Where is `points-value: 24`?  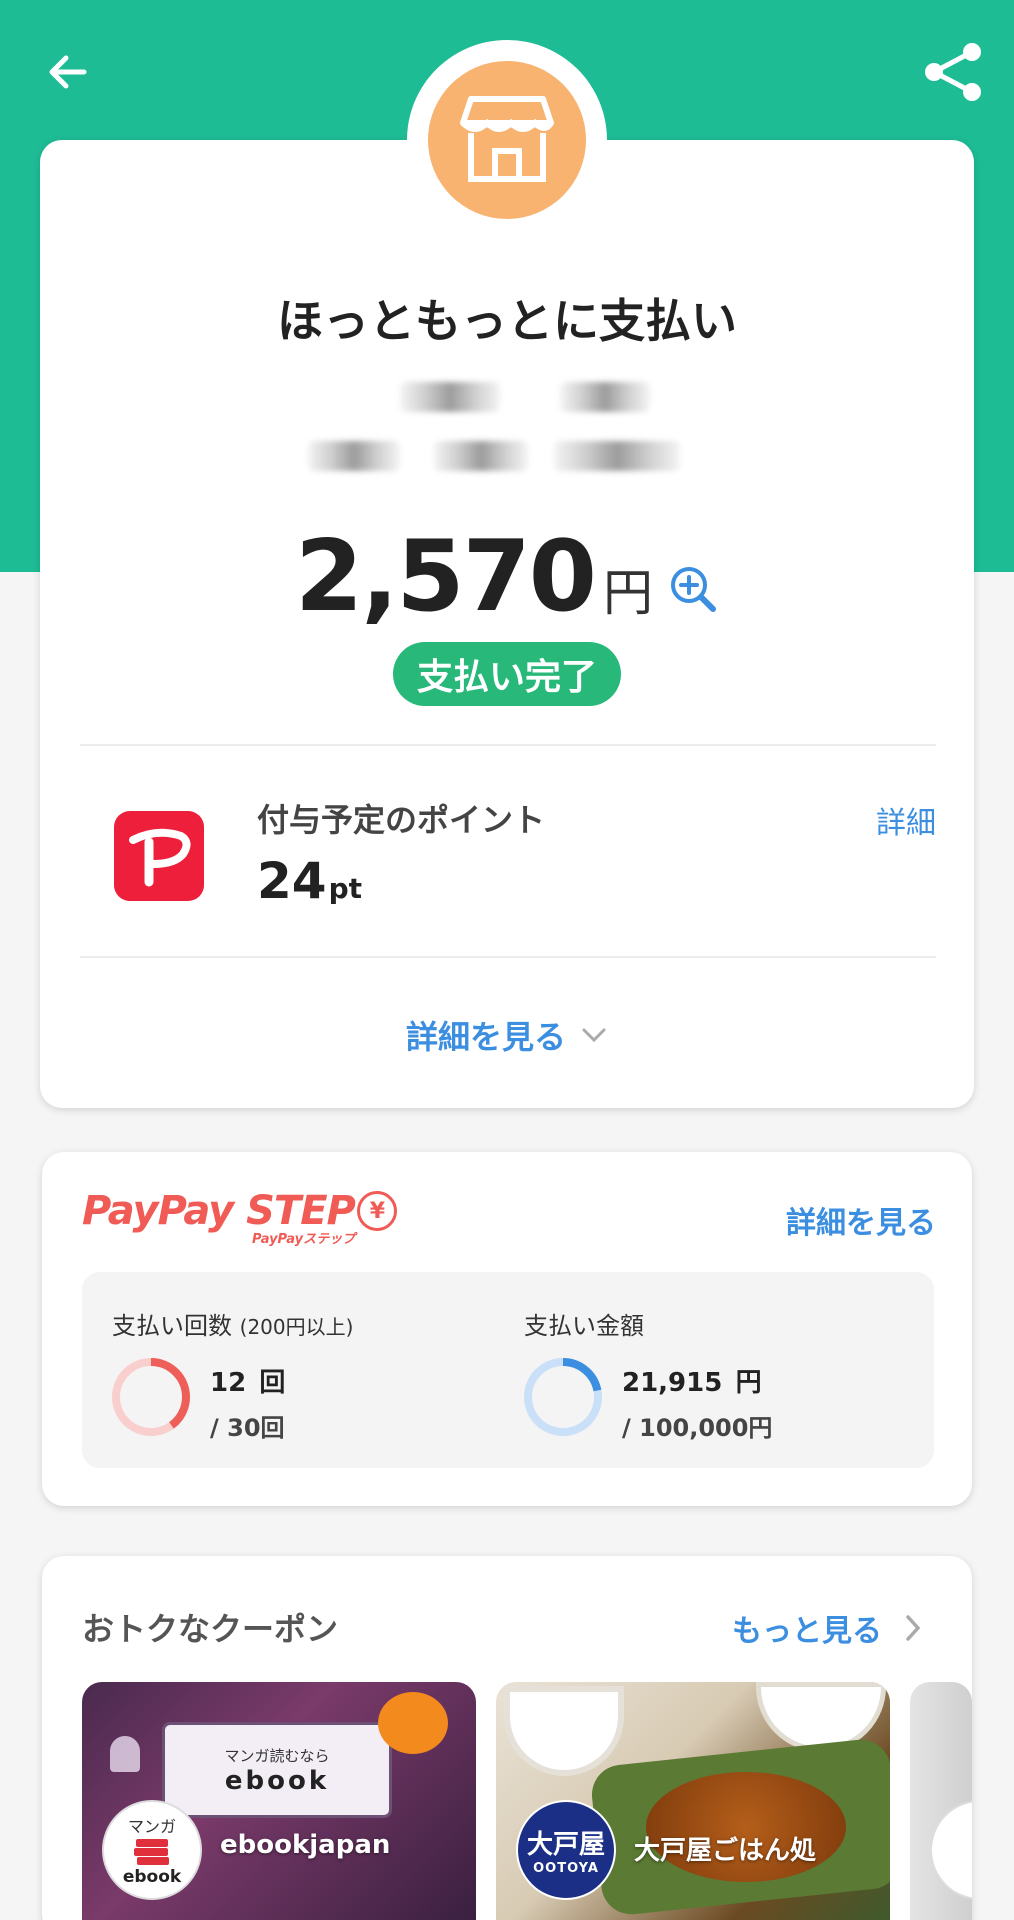
points-value: 24 is located at coordinates (292, 881).